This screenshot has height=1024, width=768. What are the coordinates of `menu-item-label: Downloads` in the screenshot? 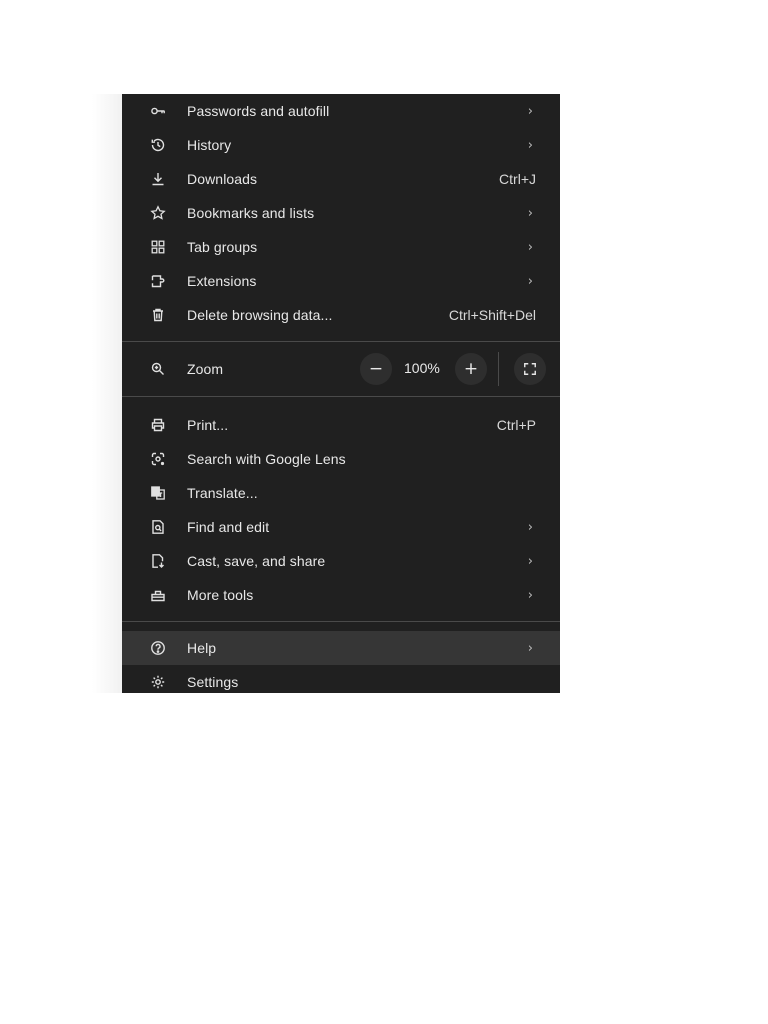 It's located at (222, 179).